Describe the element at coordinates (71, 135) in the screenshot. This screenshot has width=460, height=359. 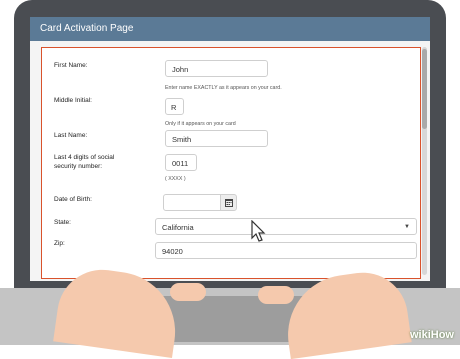
I see `last-name-label: Last Name:` at that location.